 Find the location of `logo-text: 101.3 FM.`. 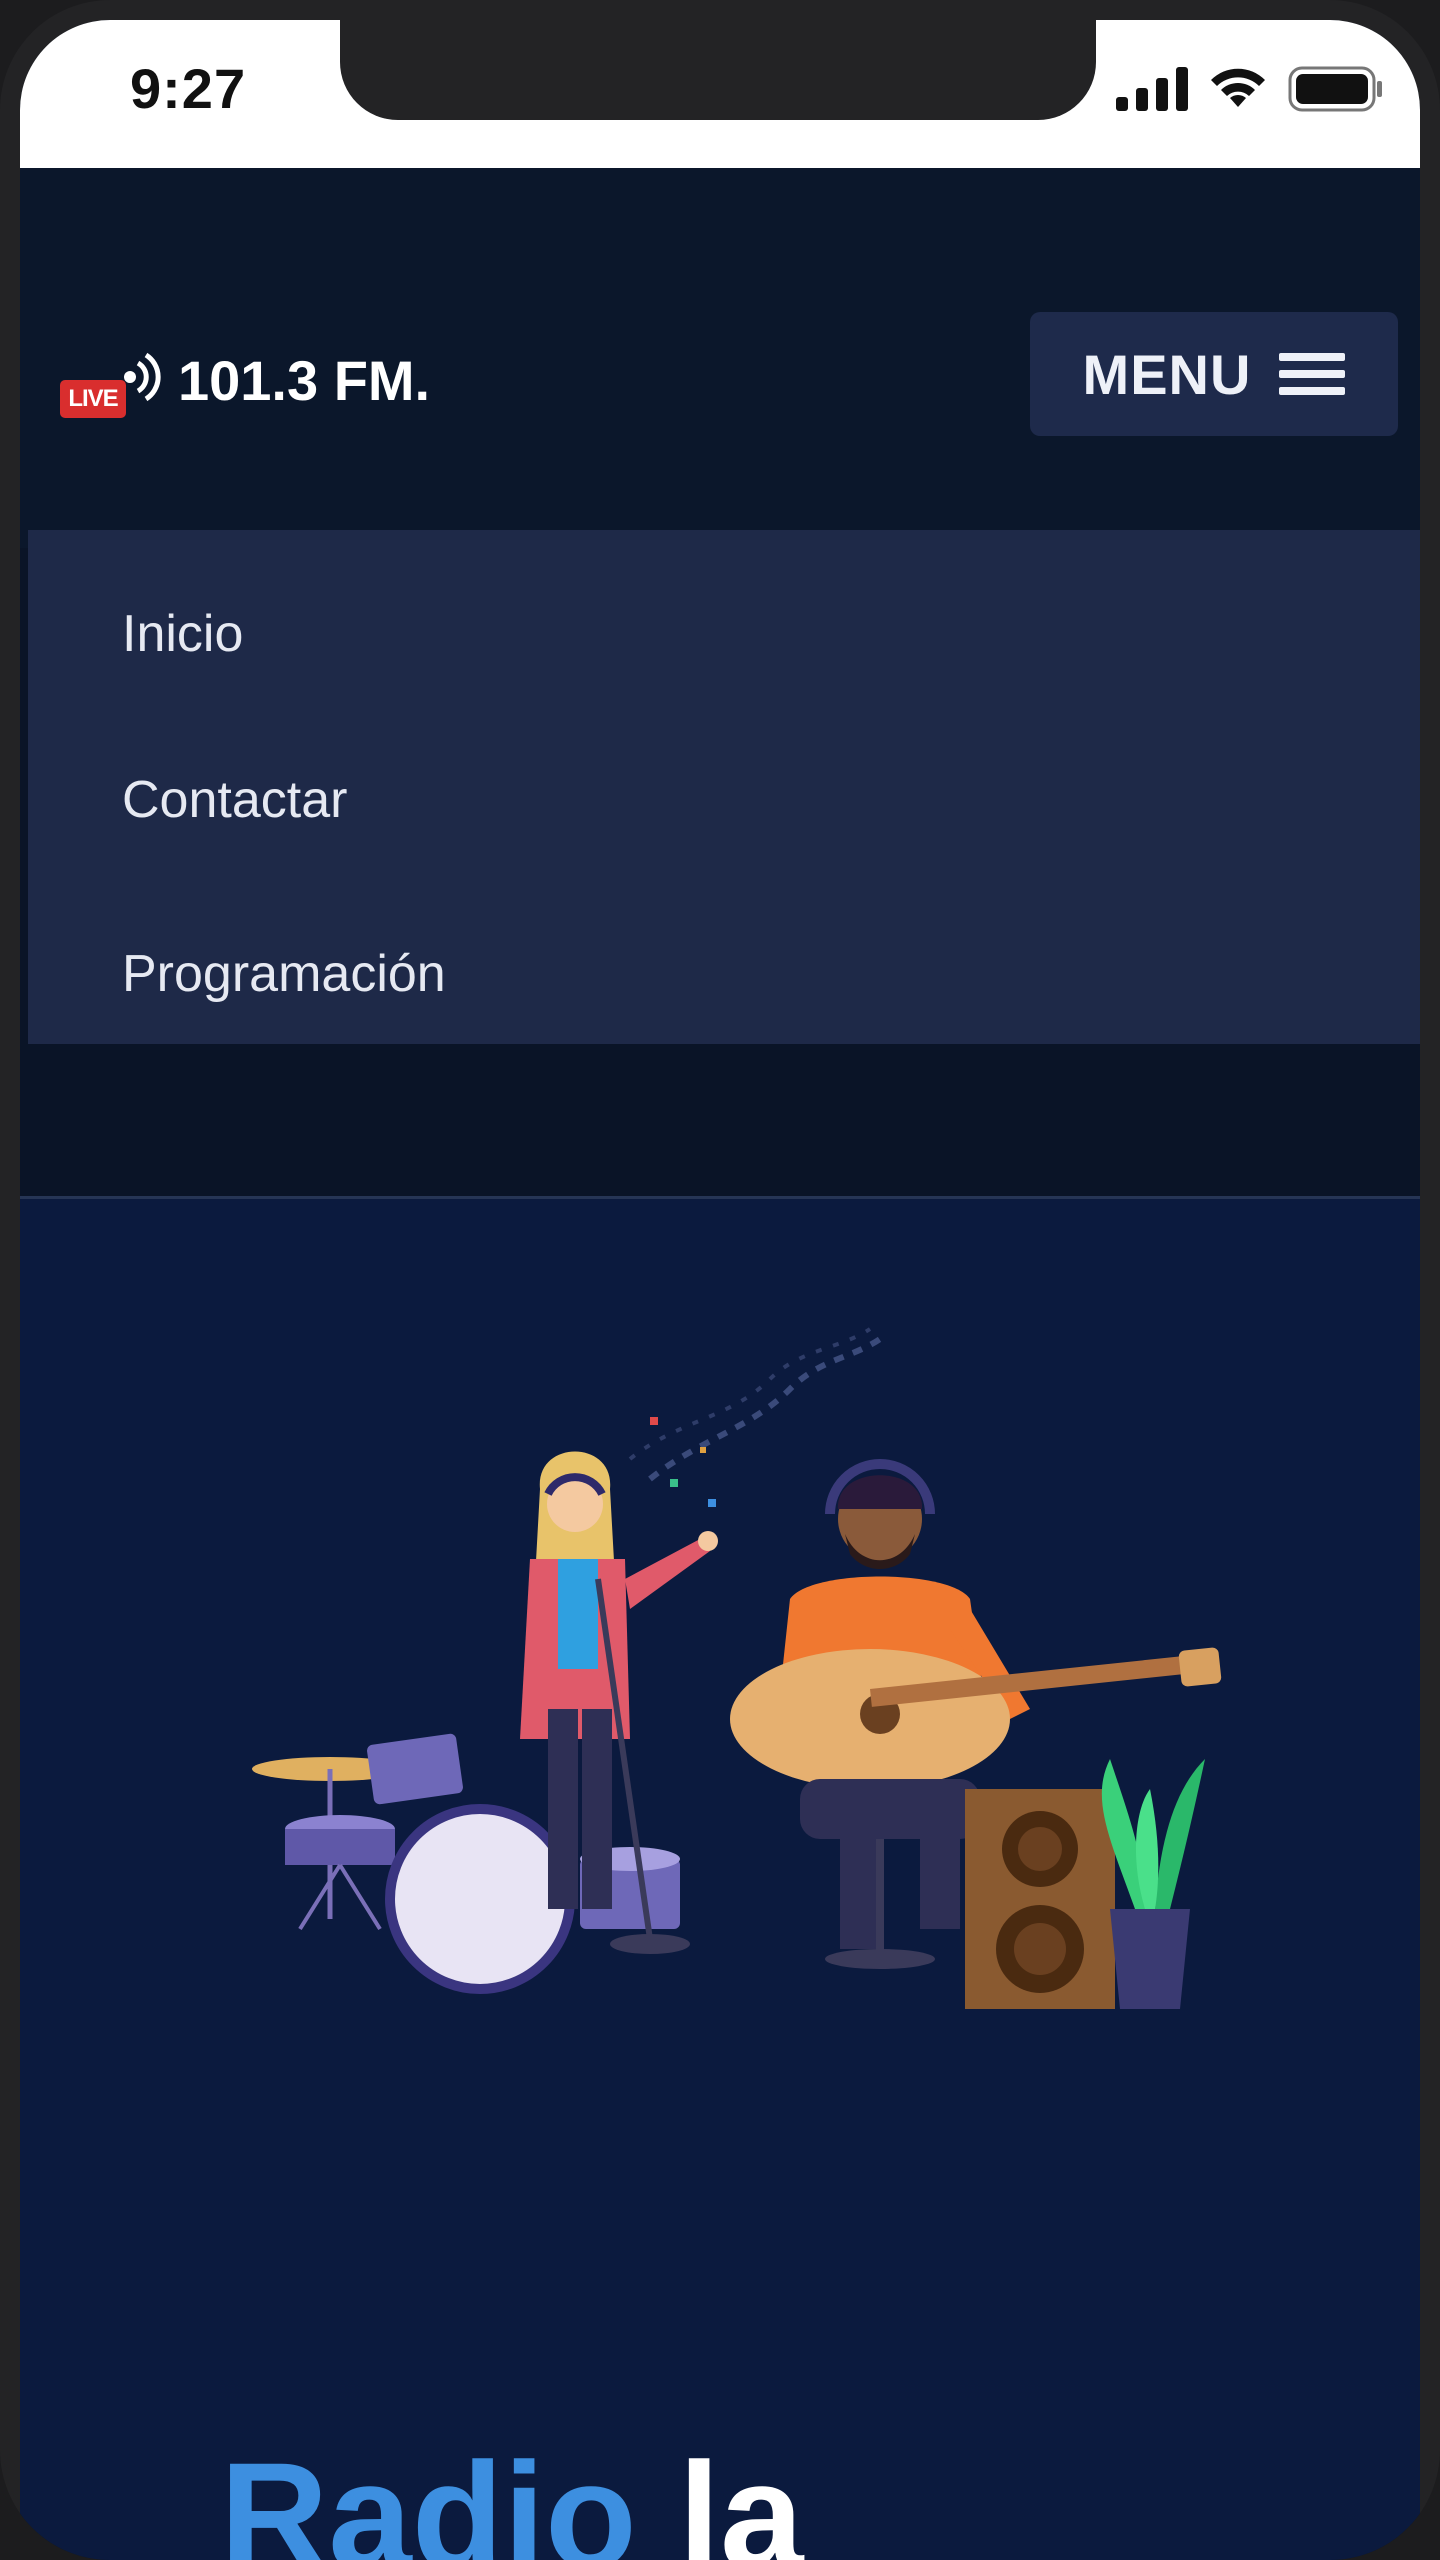

logo-text: 101.3 FM. is located at coordinates (304, 380).